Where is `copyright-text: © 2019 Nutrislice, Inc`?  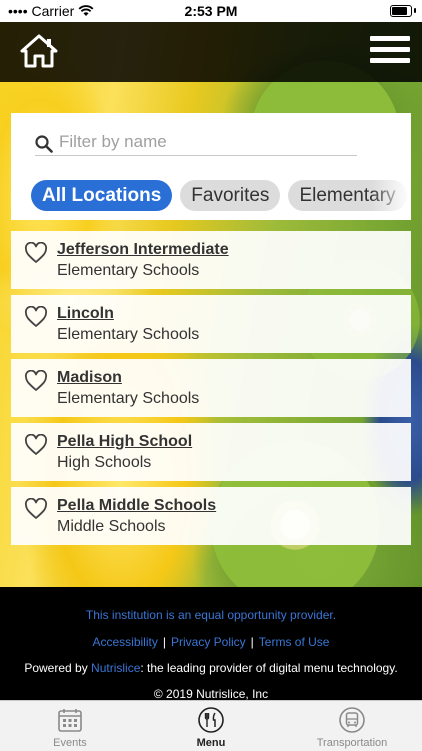
copyright-text: © 2019 Nutrislice, Inc is located at coordinates (211, 694).